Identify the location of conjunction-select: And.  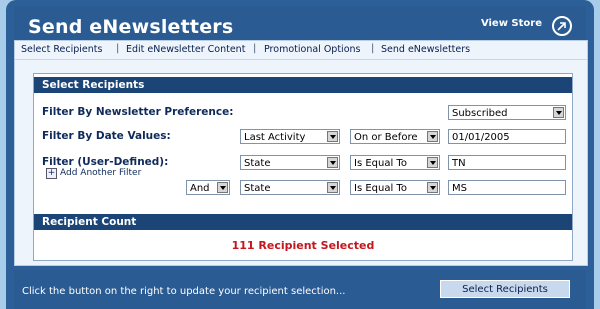
(208, 187).